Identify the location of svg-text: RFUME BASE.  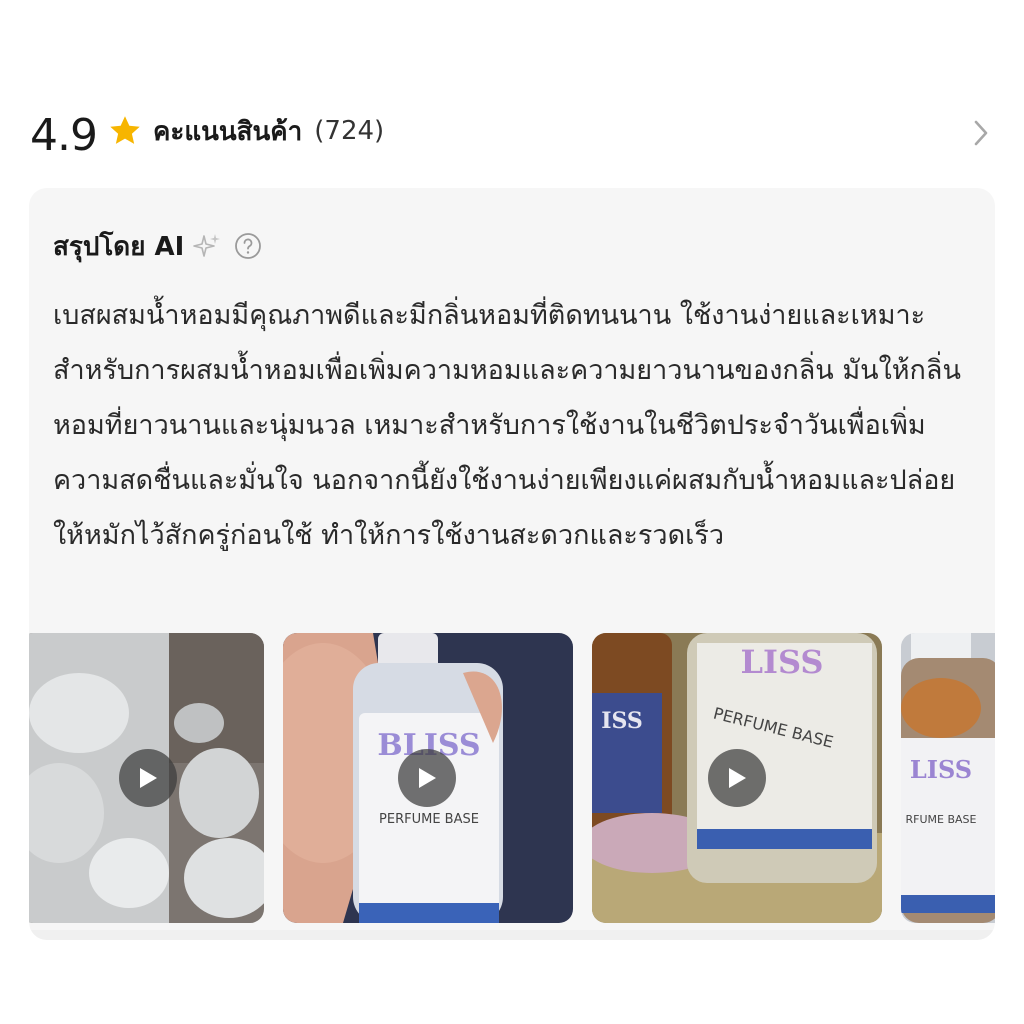
(941, 819).